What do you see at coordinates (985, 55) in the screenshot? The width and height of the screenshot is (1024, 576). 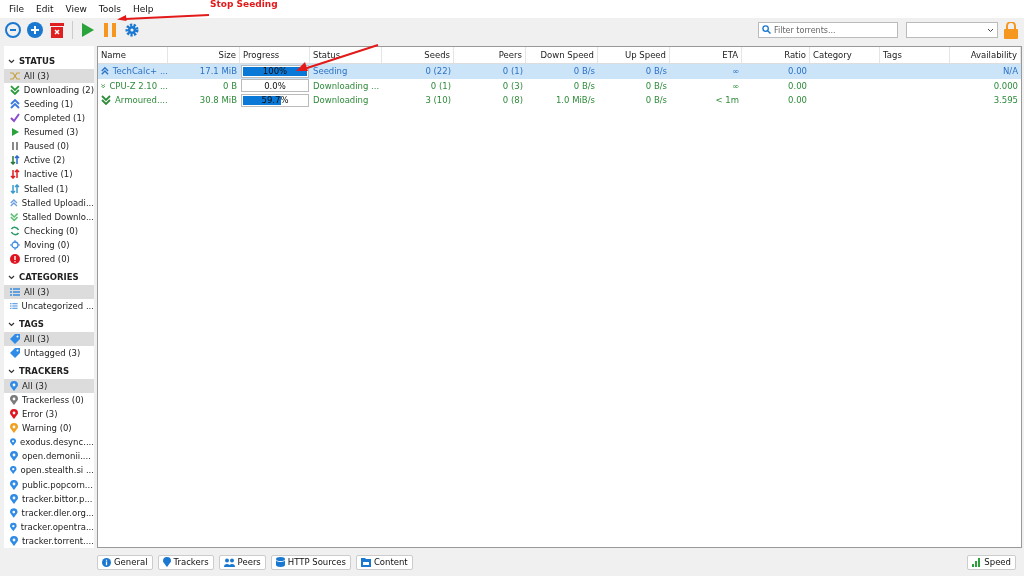 I see `column-header: Availability` at bounding box center [985, 55].